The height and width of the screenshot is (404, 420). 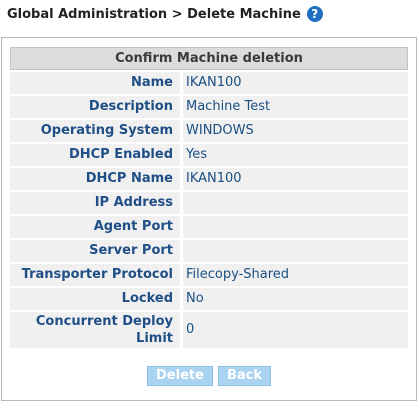 I want to click on row-locked: Locked No, so click(x=209, y=299).